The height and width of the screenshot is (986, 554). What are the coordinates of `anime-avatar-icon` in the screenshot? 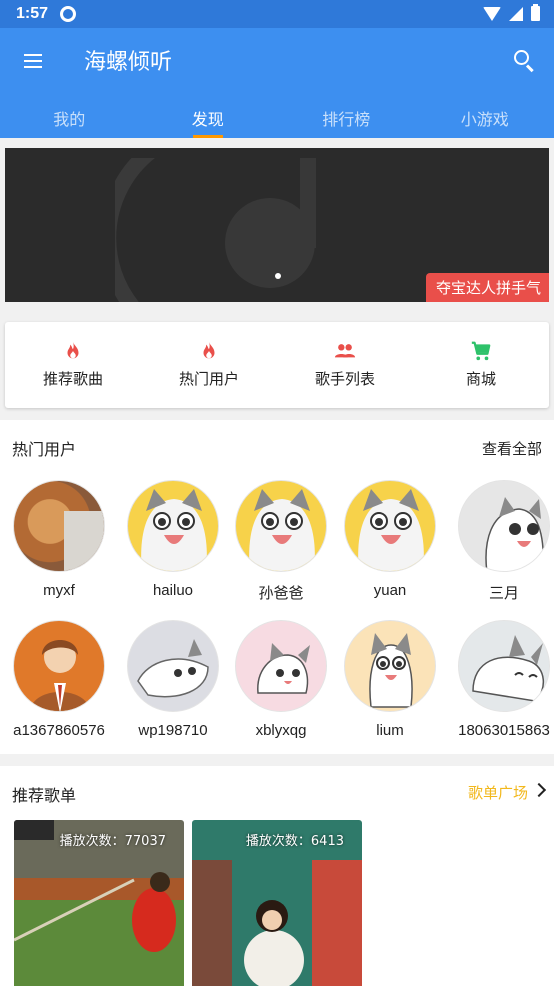 It's located at (60, 675).